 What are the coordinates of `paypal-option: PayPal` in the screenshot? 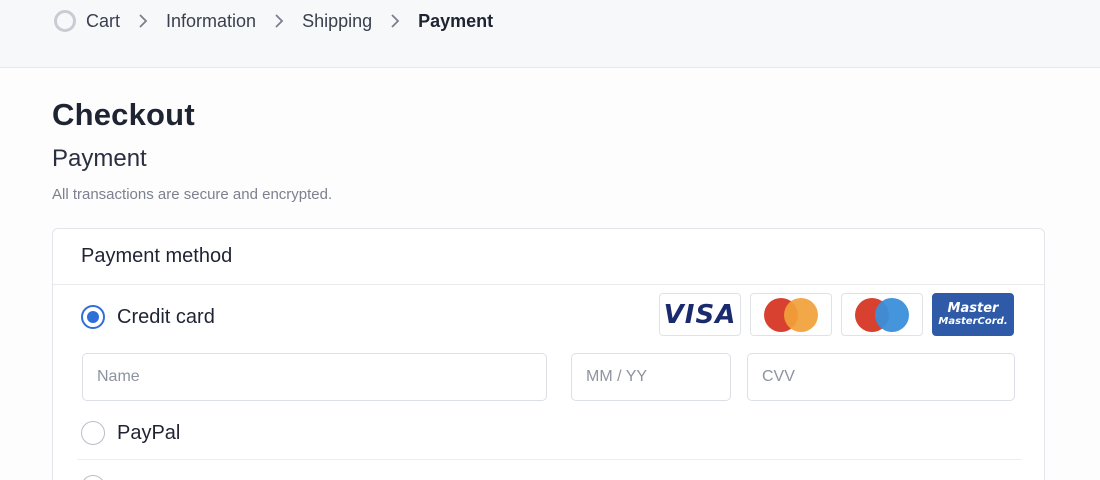 It's located at (130, 433).